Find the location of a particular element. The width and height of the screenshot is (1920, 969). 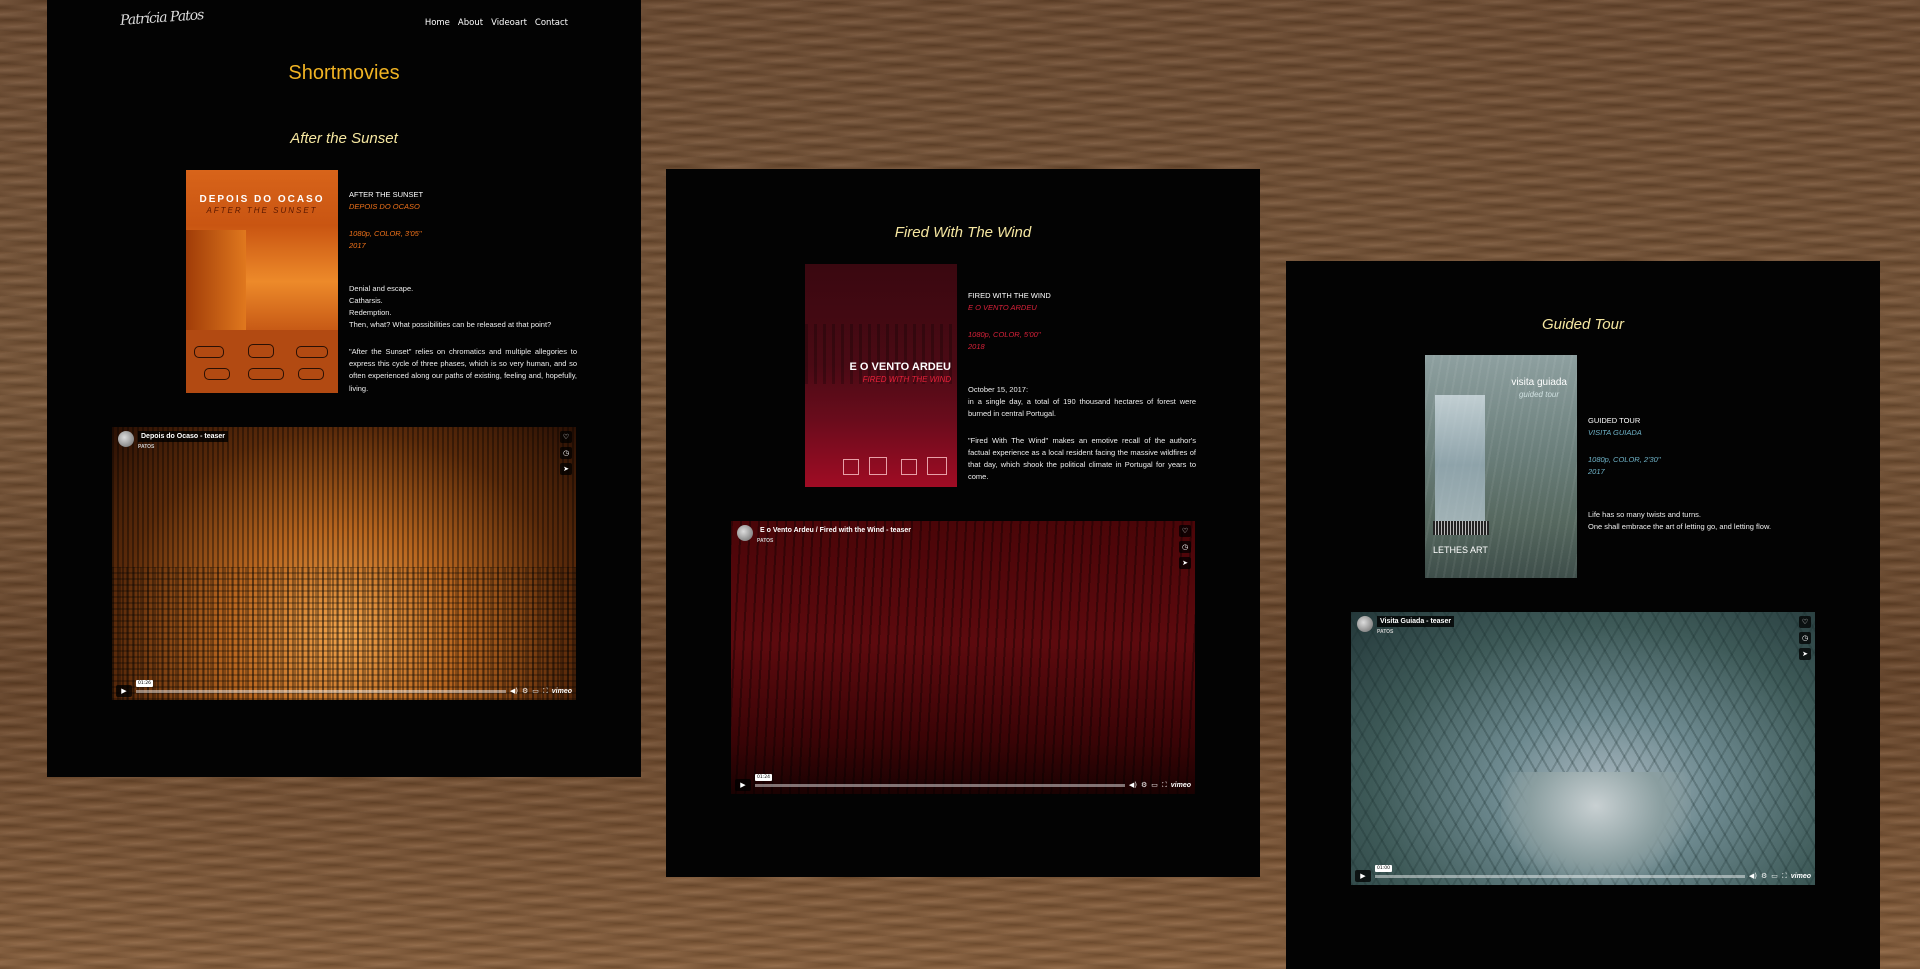

video-controls: ▶ 01:24 ◀) ⚙ ▭ ⛶ vimeo is located at coordinates (963, 782).